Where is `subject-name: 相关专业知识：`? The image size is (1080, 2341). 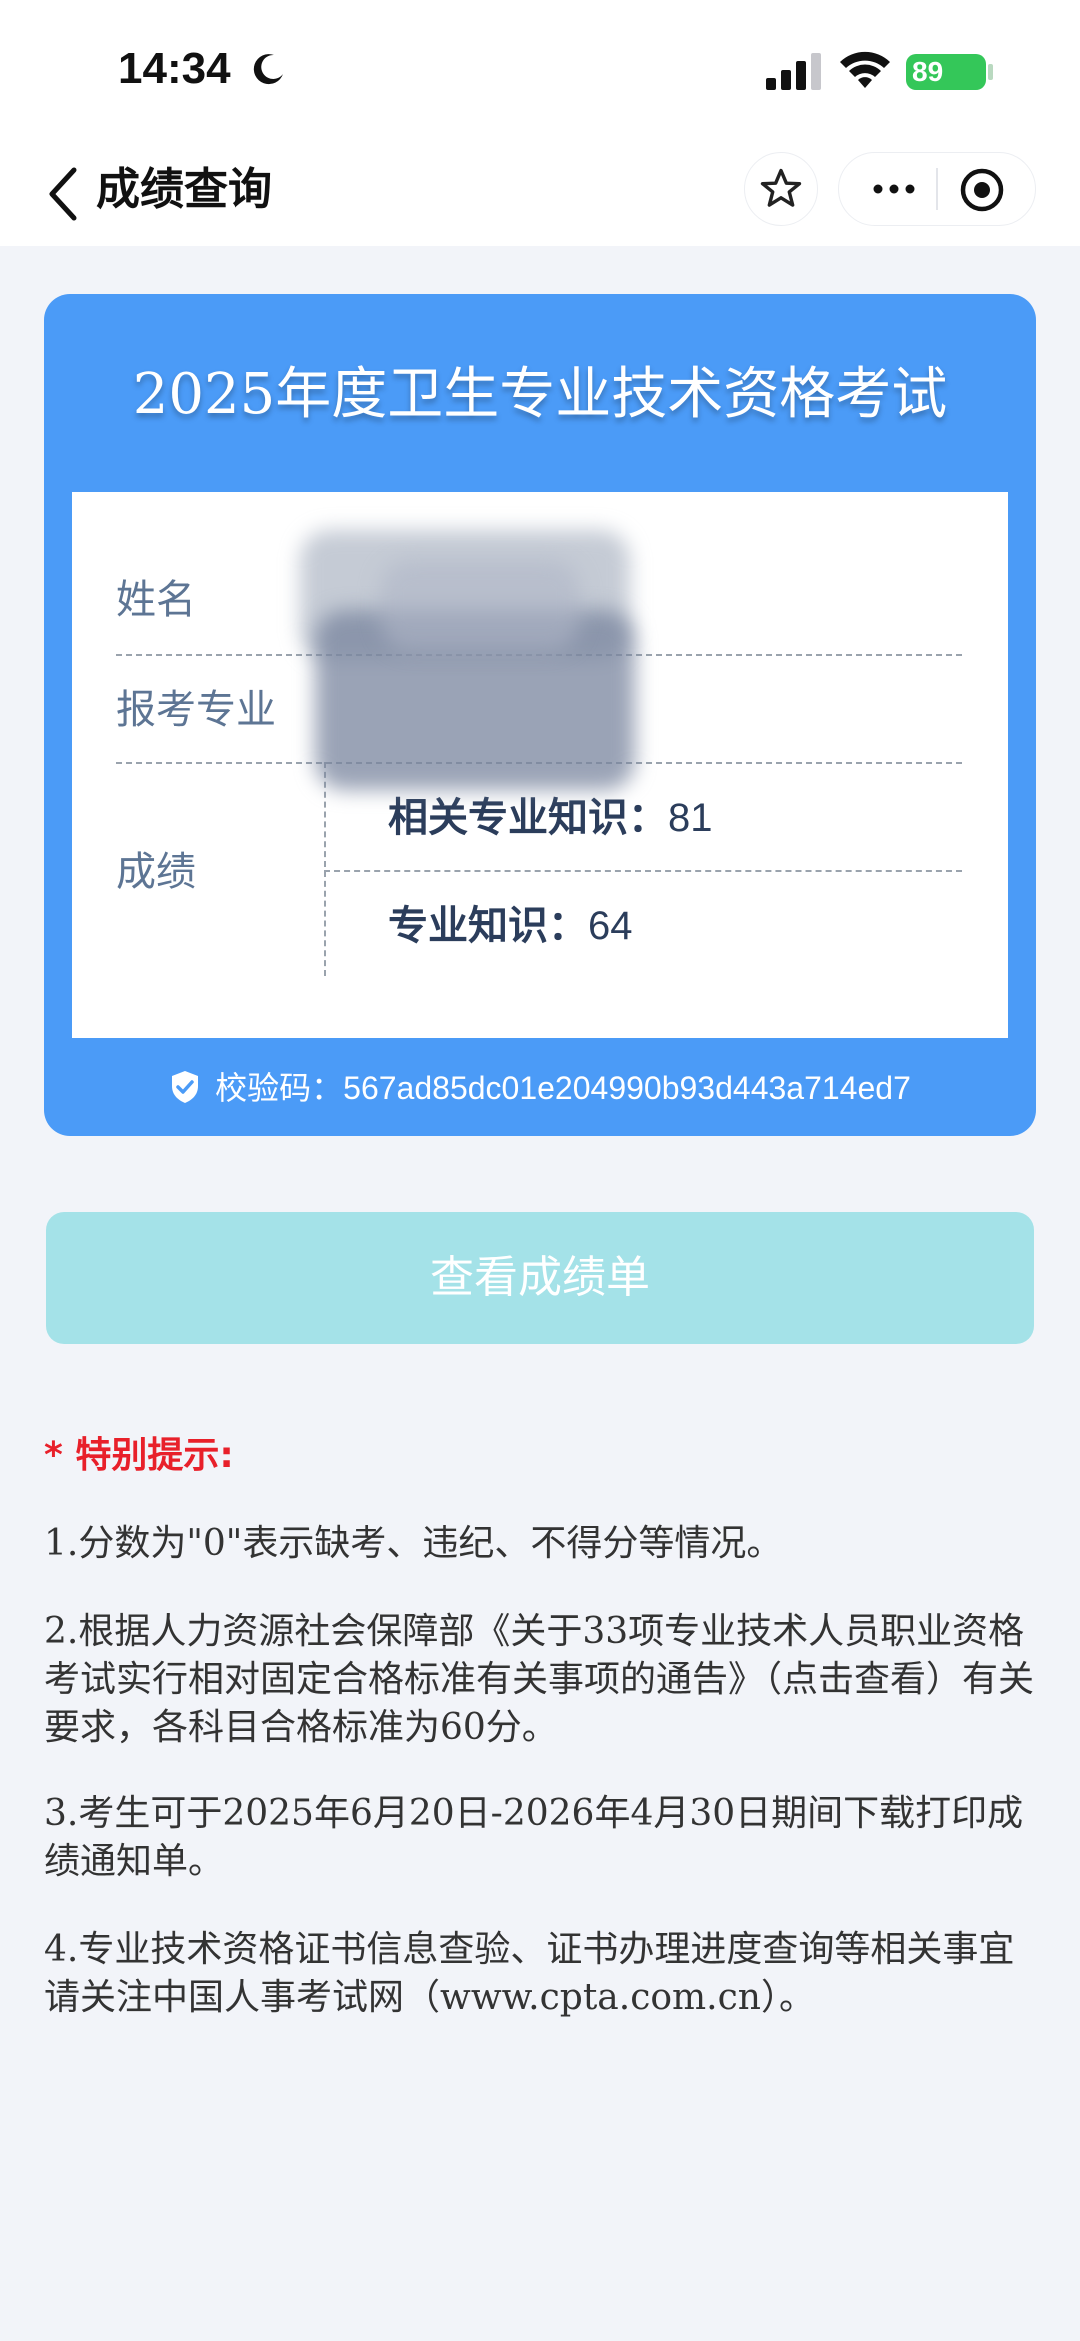
subject-name: 相关专业知识： is located at coordinates (528, 818).